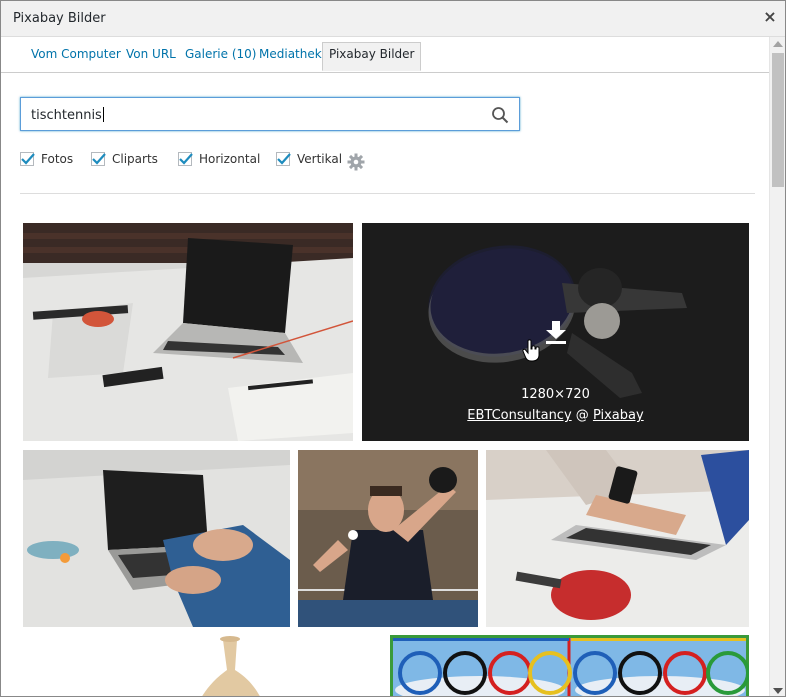  I want to click on search-input-value: tischtennis, so click(66, 115).